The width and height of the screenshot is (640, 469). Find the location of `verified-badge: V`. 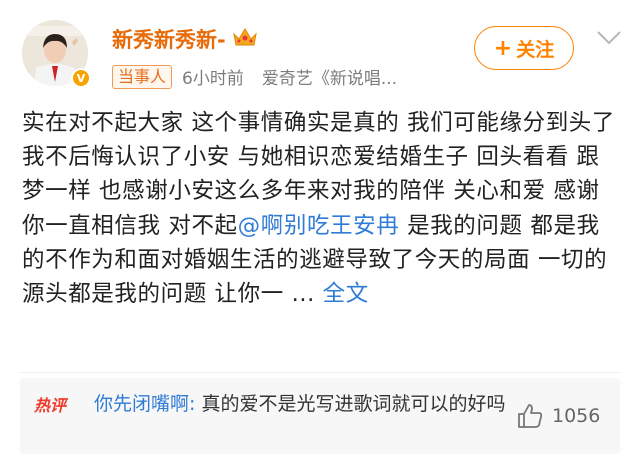

verified-badge: V is located at coordinates (81, 78).